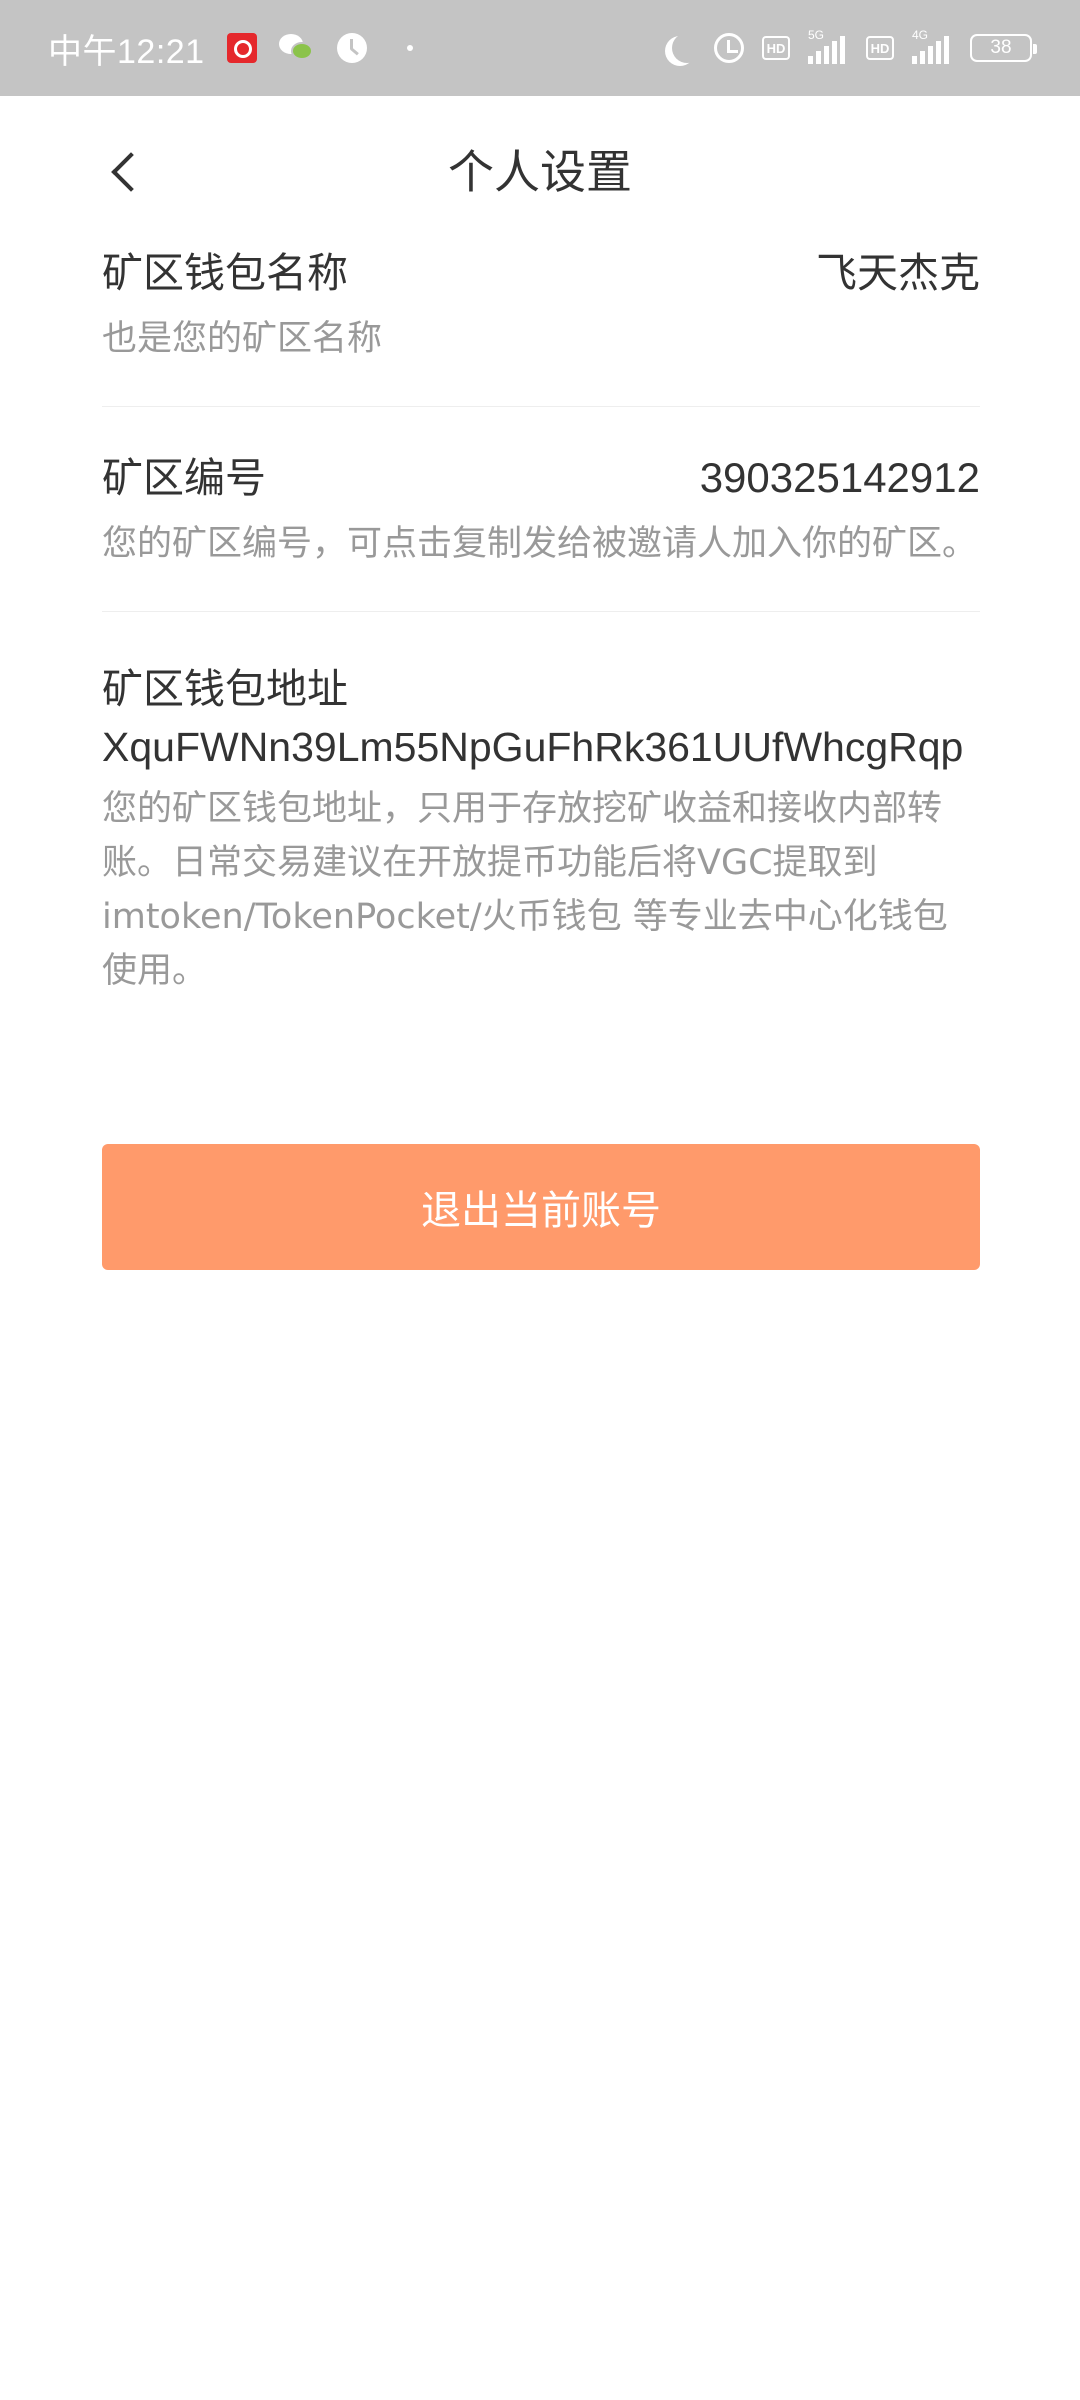 This screenshot has width=1080, height=2400. Describe the element at coordinates (1003, 48) in the screenshot. I see `battery-icon: 38` at that location.